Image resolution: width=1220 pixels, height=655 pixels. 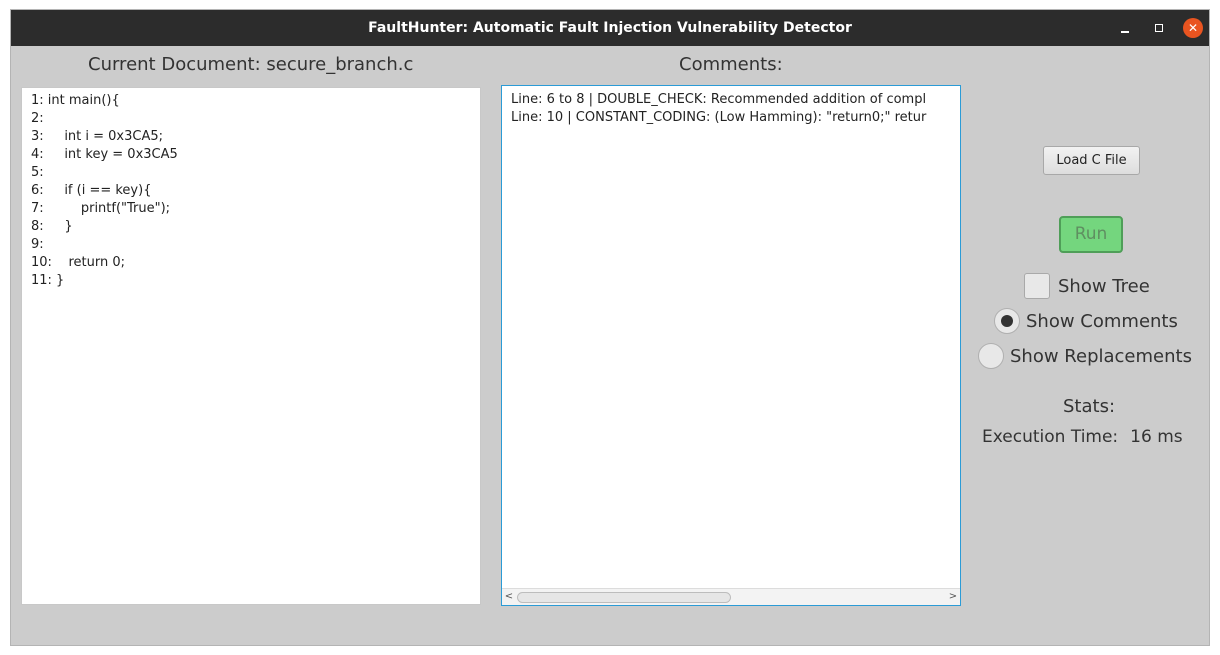 What do you see at coordinates (624, 597) in the screenshot?
I see `scroll-thumb` at bounding box center [624, 597].